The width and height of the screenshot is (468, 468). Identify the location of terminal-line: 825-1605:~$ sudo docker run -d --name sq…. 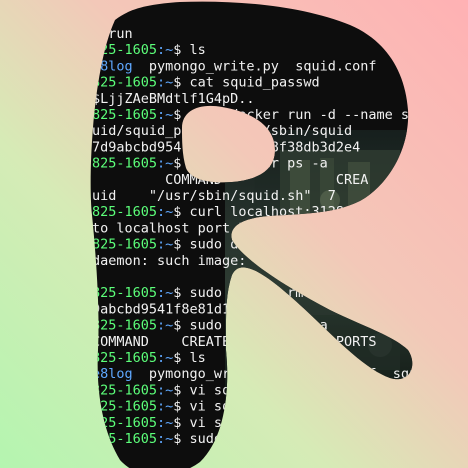
(267, 115).